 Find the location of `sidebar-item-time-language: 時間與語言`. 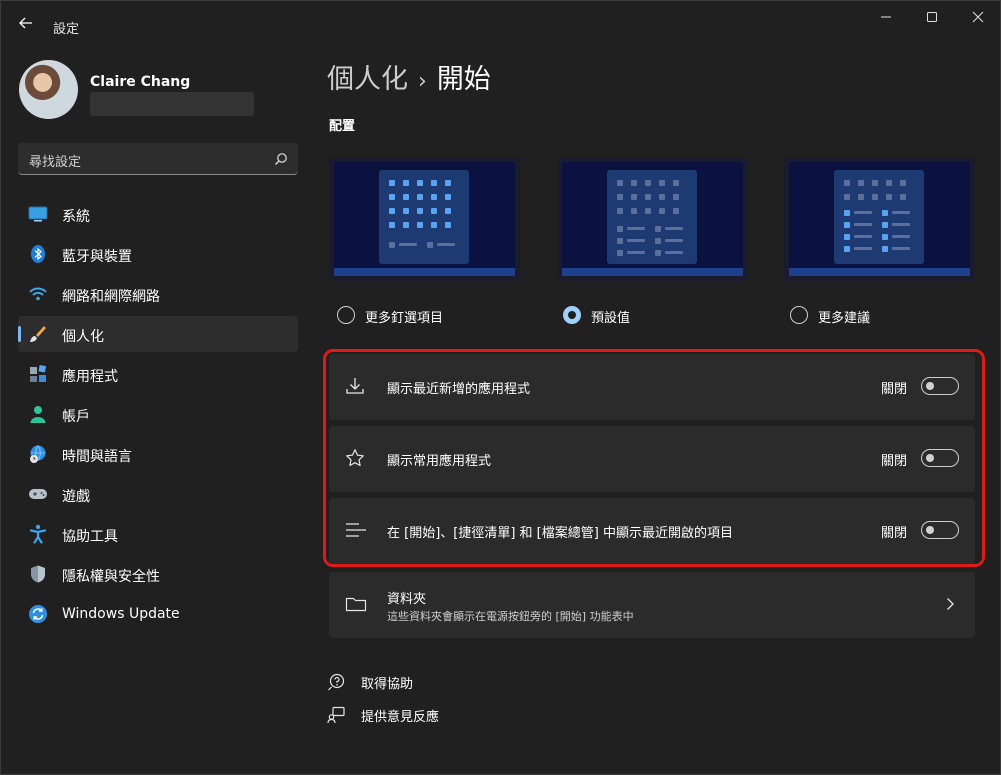

sidebar-item-time-language: 時間與語言 is located at coordinates (158, 454).